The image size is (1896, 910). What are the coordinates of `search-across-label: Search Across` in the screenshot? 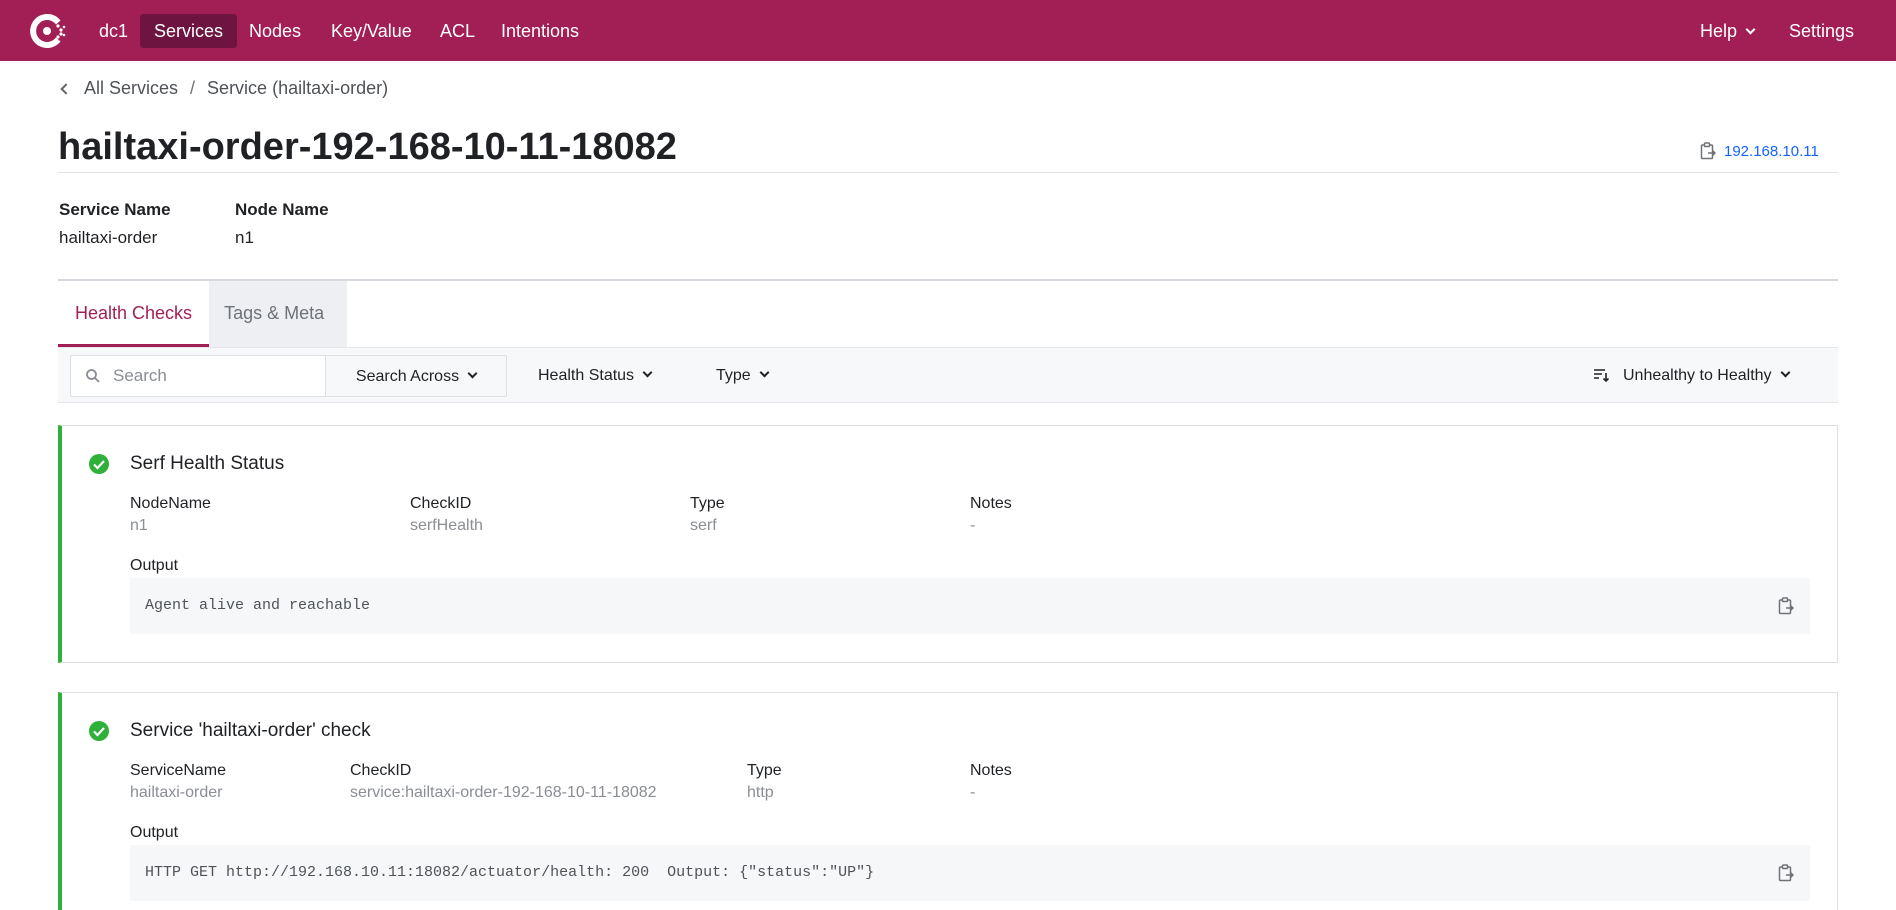 It's located at (407, 376).